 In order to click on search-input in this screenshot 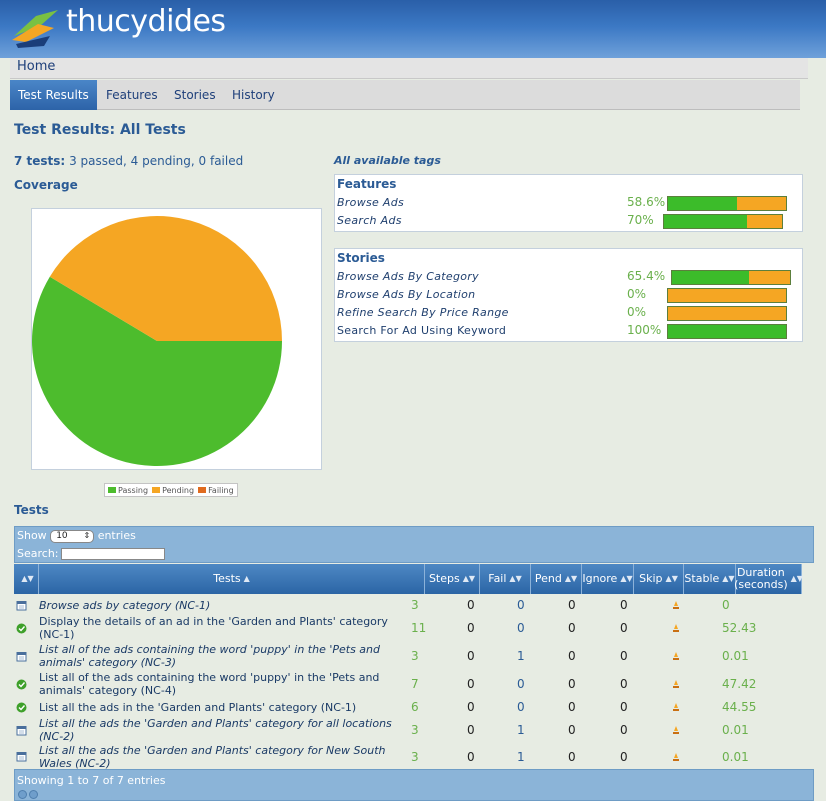, I will do `click(112, 554)`.